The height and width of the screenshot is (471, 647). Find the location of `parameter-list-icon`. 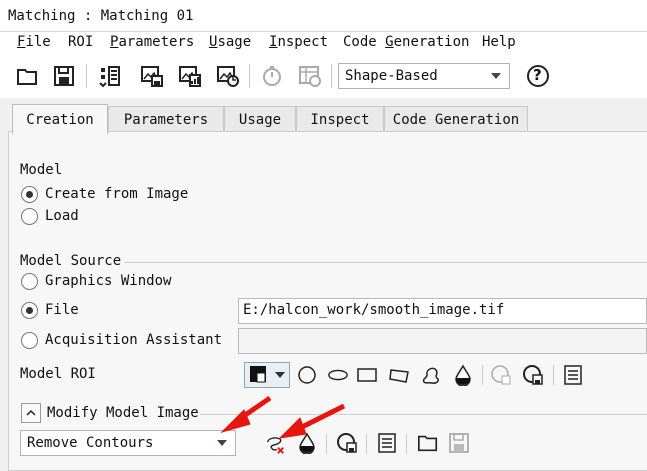

parameter-list-icon is located at coordinates (110, 76).